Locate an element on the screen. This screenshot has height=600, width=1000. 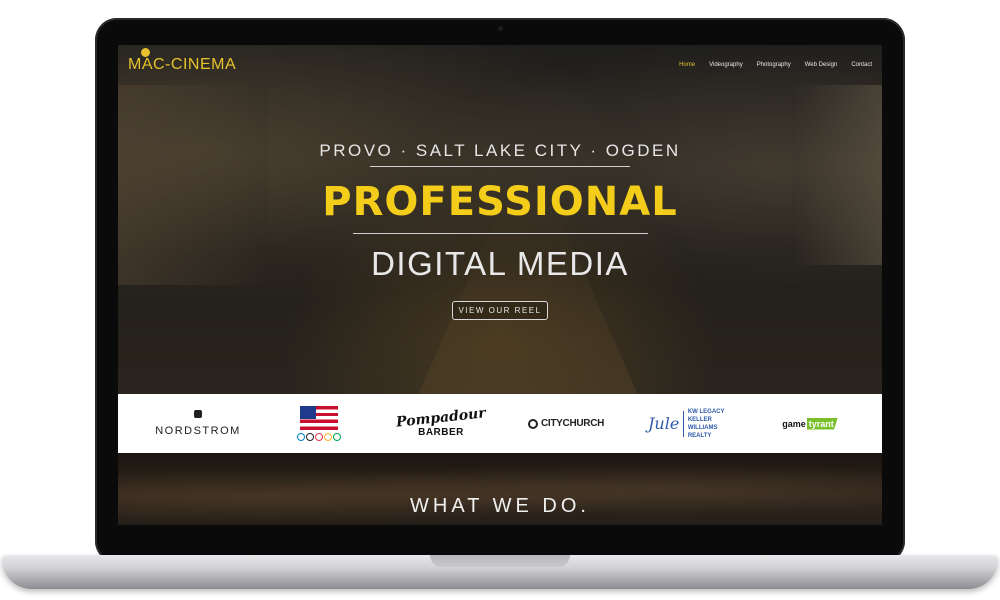
nav-photography: Photography is located at coordinates (774, 65).